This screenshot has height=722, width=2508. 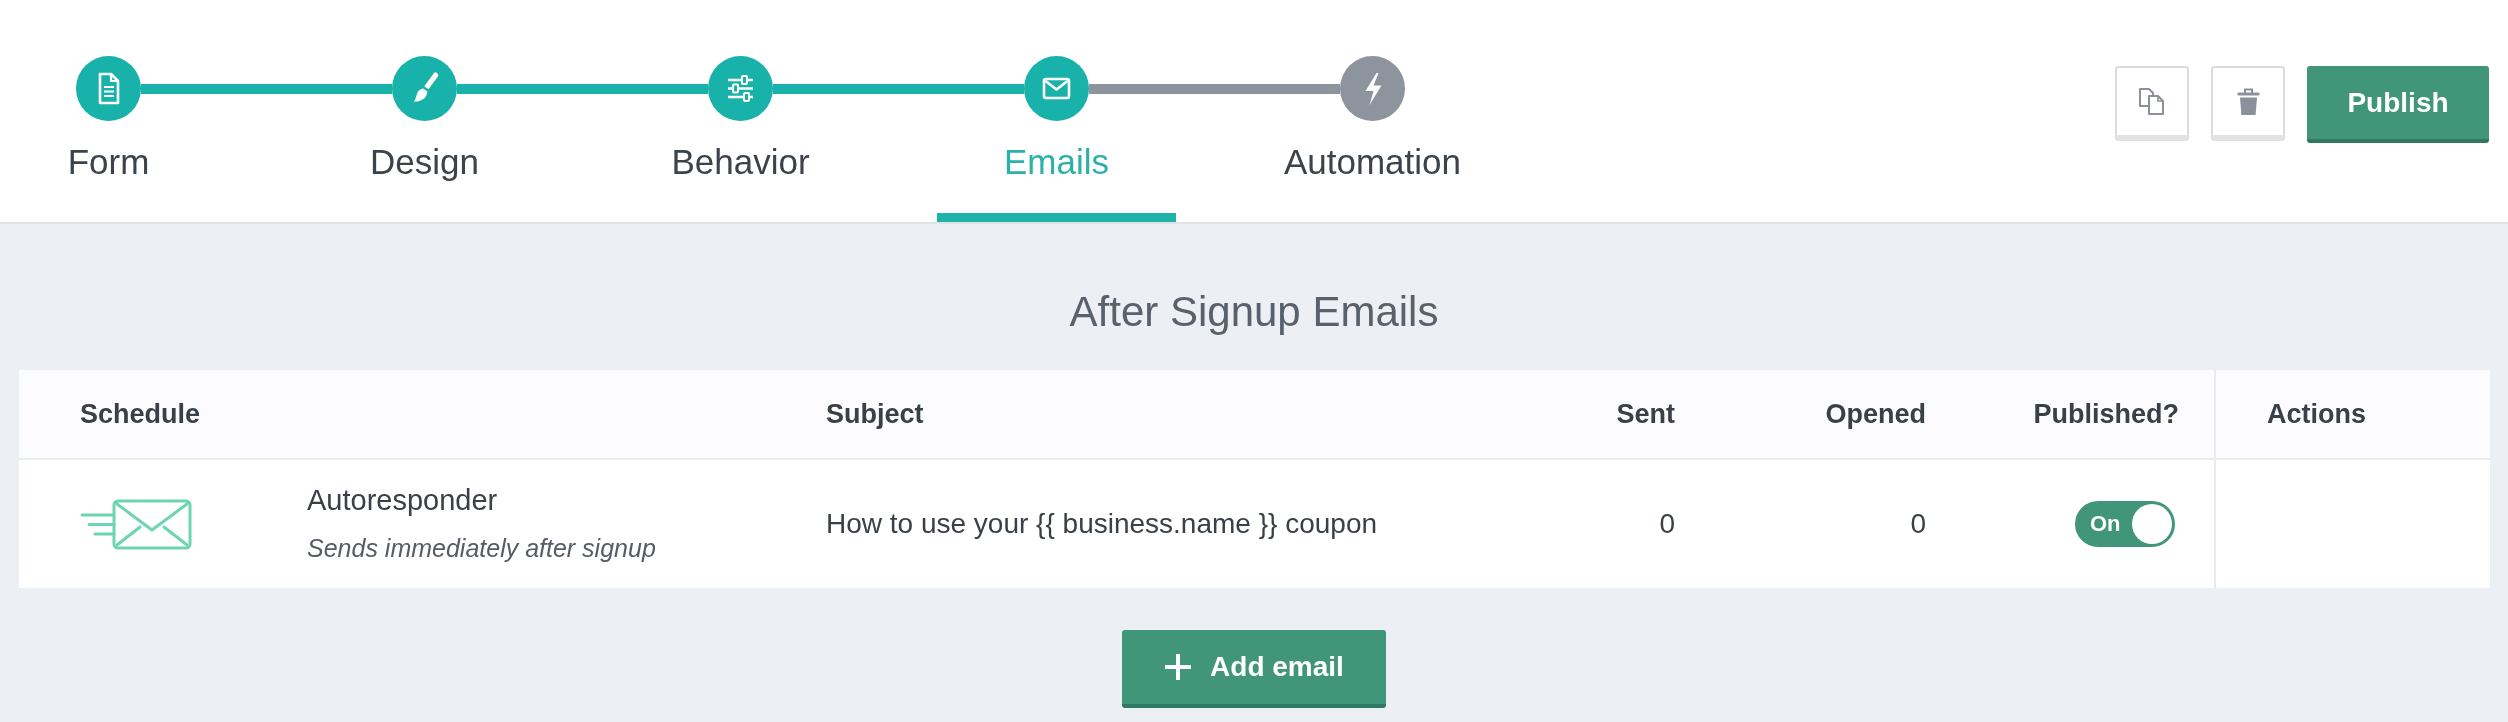 I want to click on step-tab: Behavior, so click(x=740, y=171).